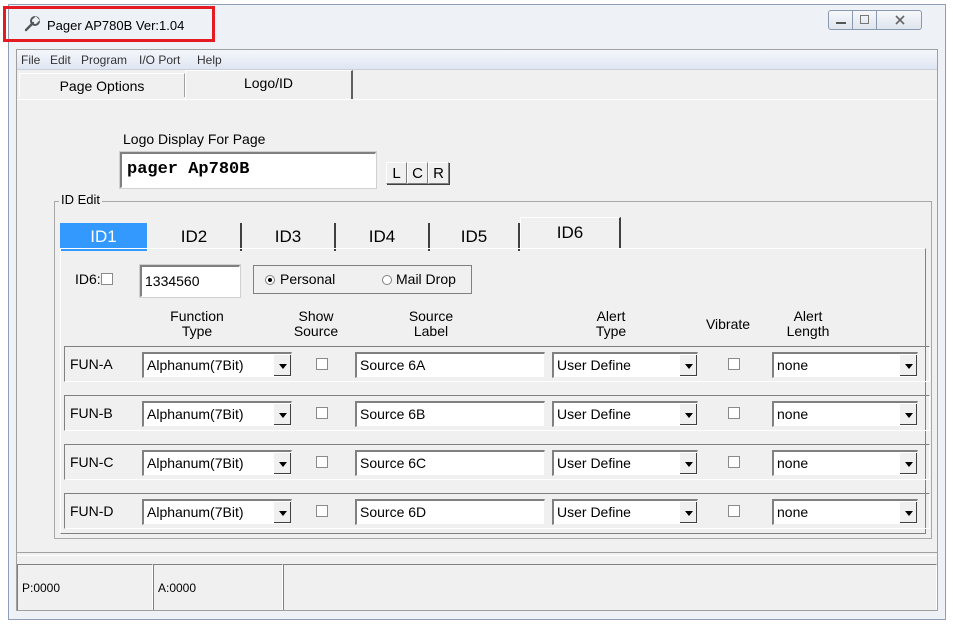  What do you see at coordinates (840, 20) in the screenshot?
I see `minimize-button` at bounding box center [840, 20].